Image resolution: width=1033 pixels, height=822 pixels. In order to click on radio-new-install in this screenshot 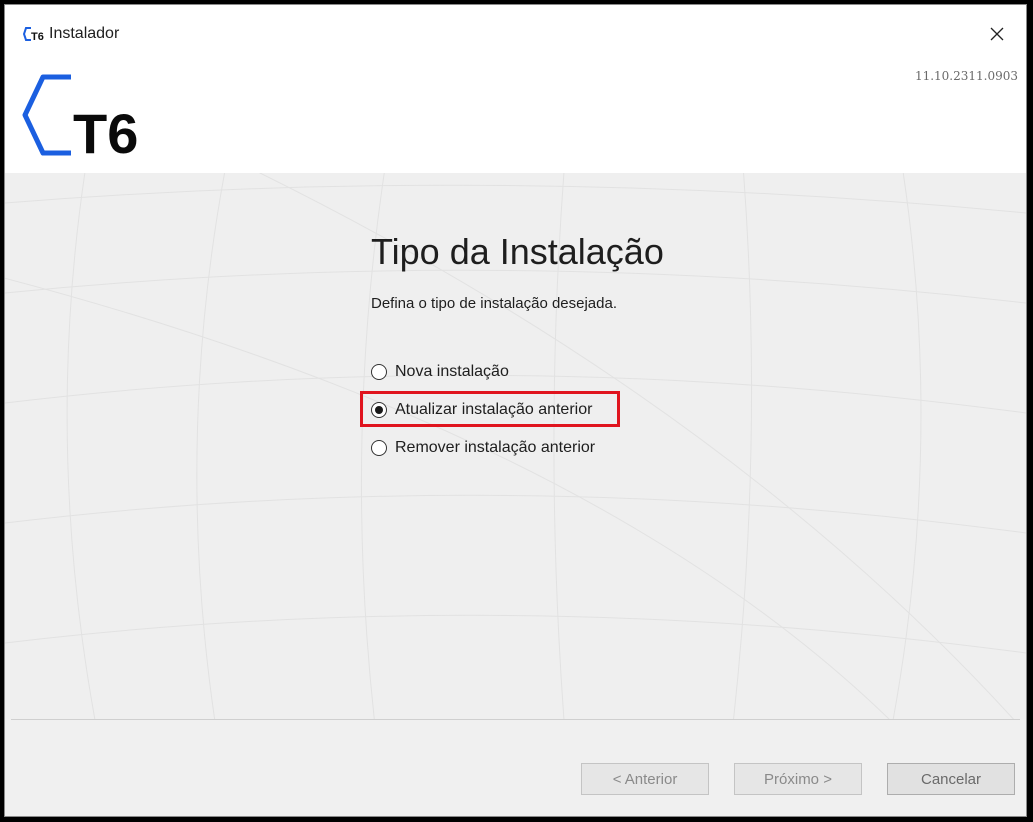, I will do `click(379, 372)`.